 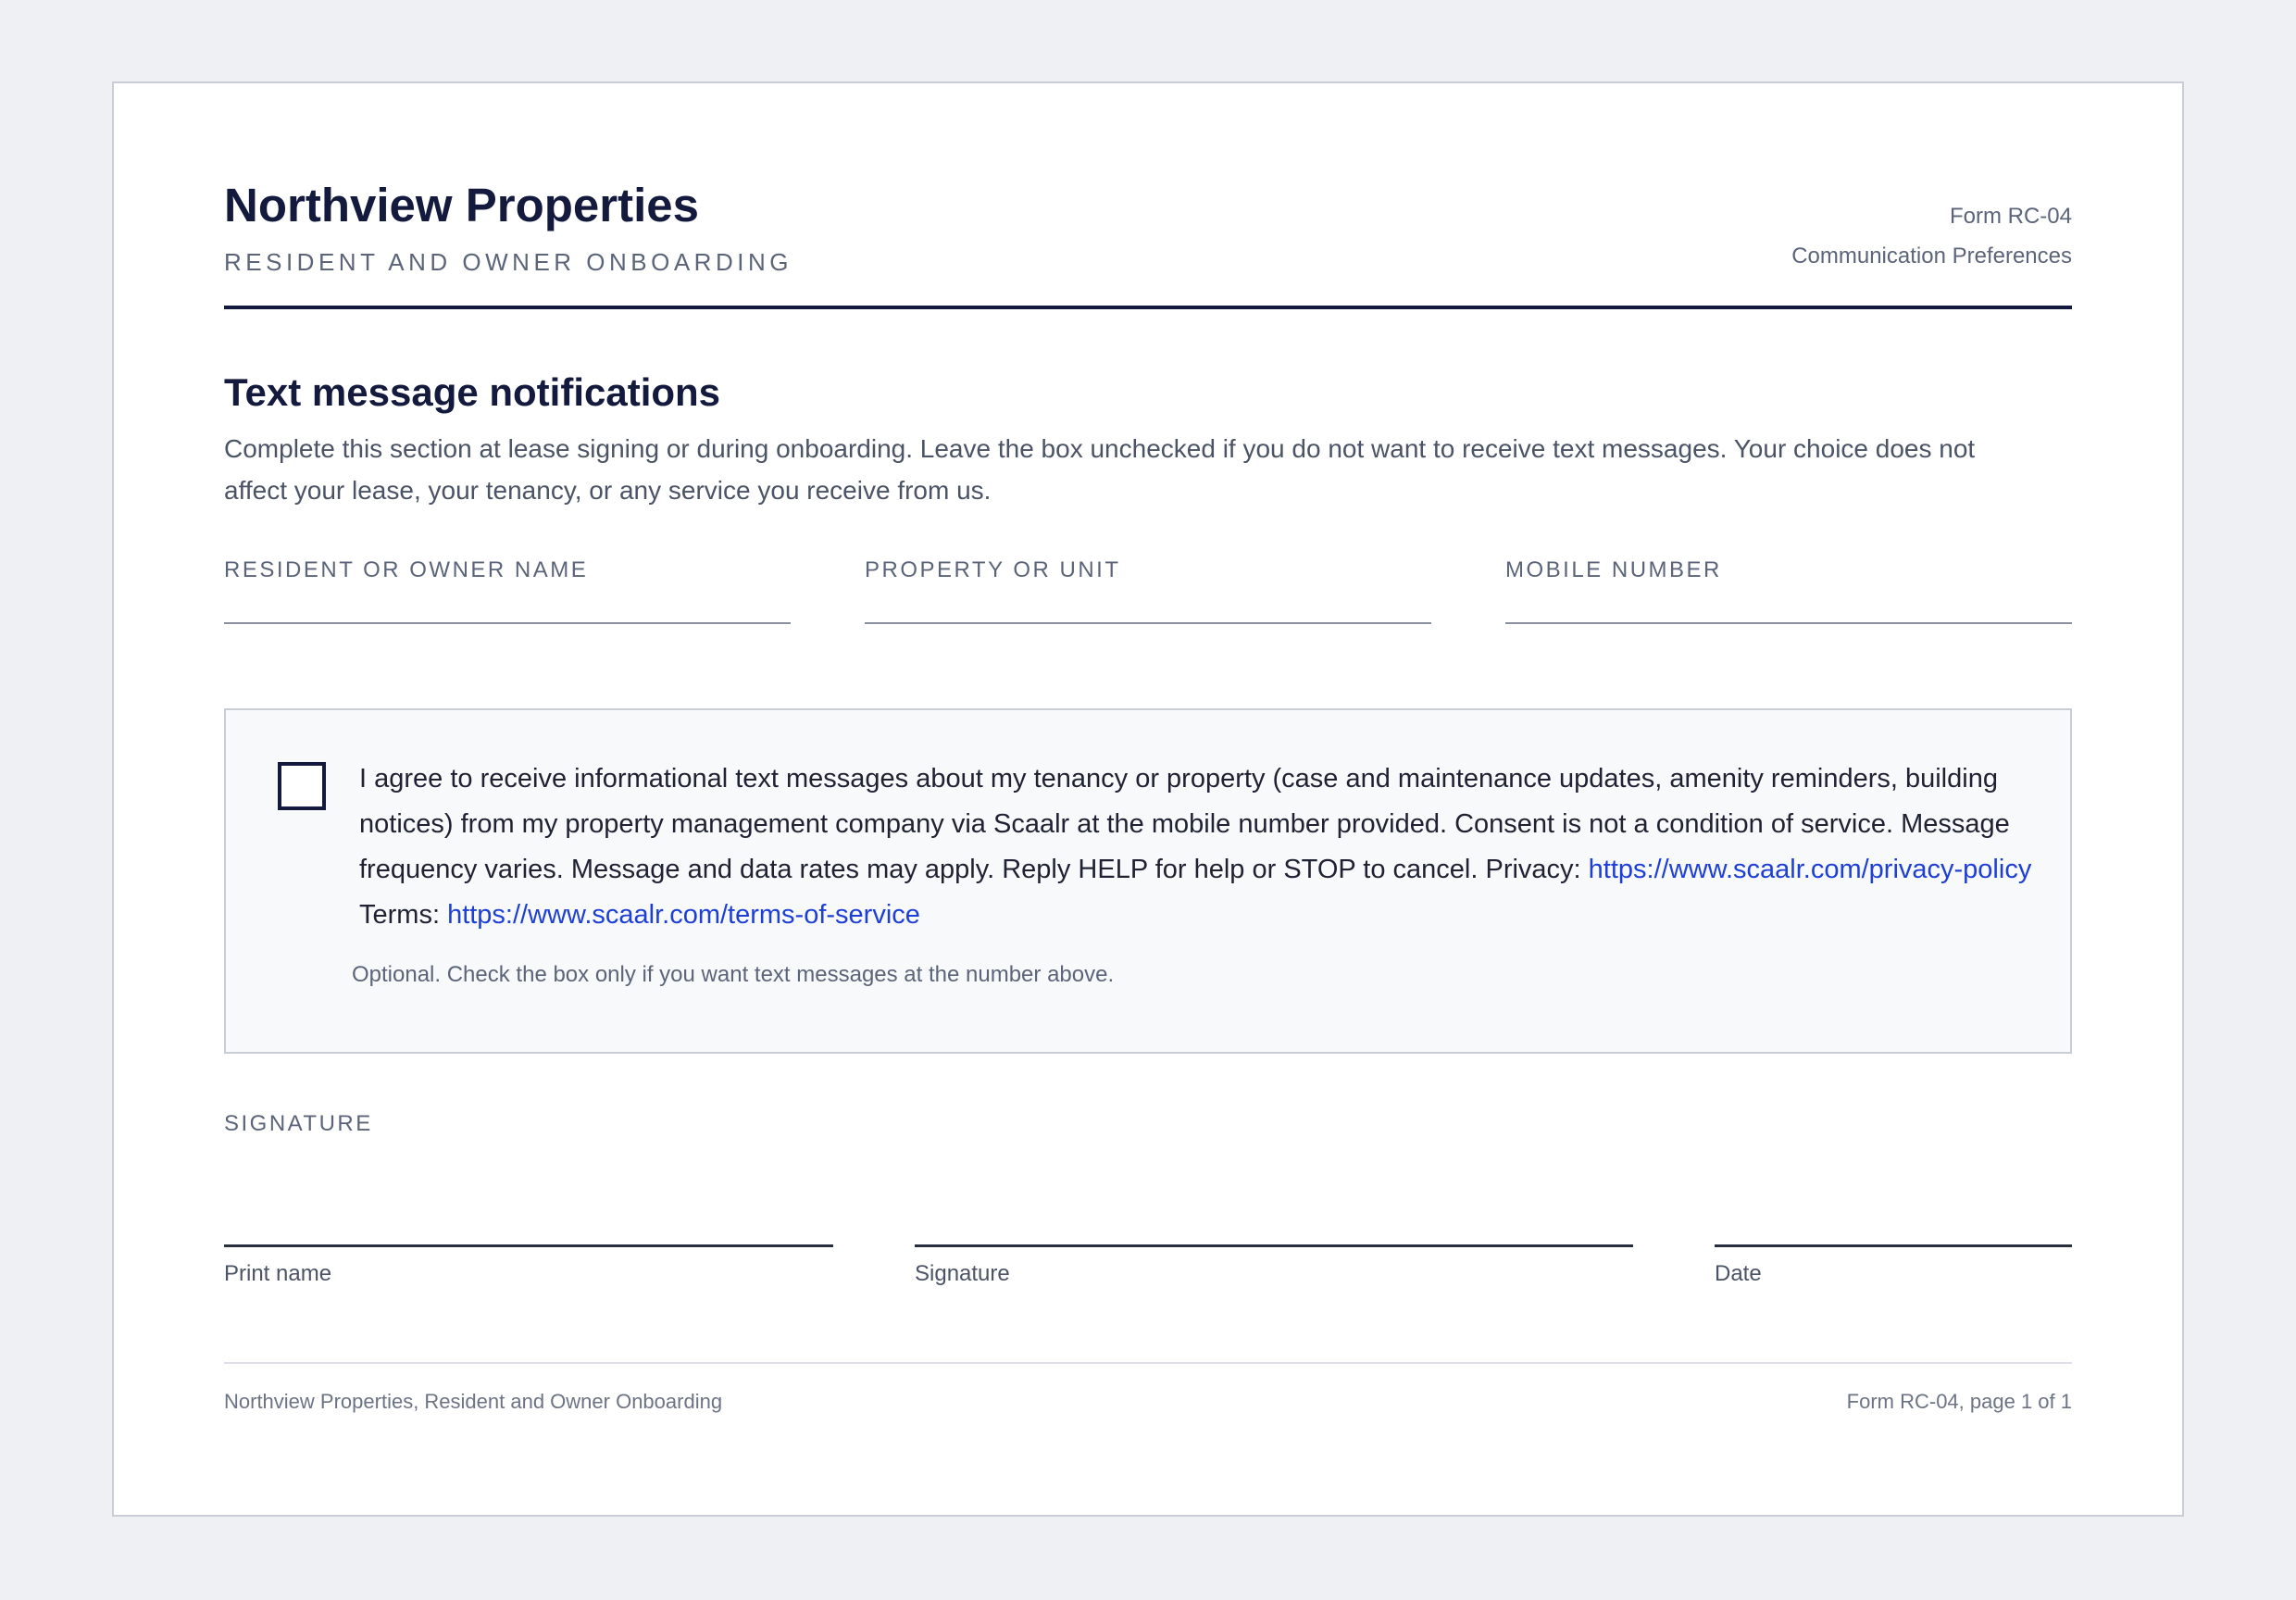 What do you see at coordinates (1893, 1245) in the screenshot?
I see `date-line` at bounding box center [1893, 1245].